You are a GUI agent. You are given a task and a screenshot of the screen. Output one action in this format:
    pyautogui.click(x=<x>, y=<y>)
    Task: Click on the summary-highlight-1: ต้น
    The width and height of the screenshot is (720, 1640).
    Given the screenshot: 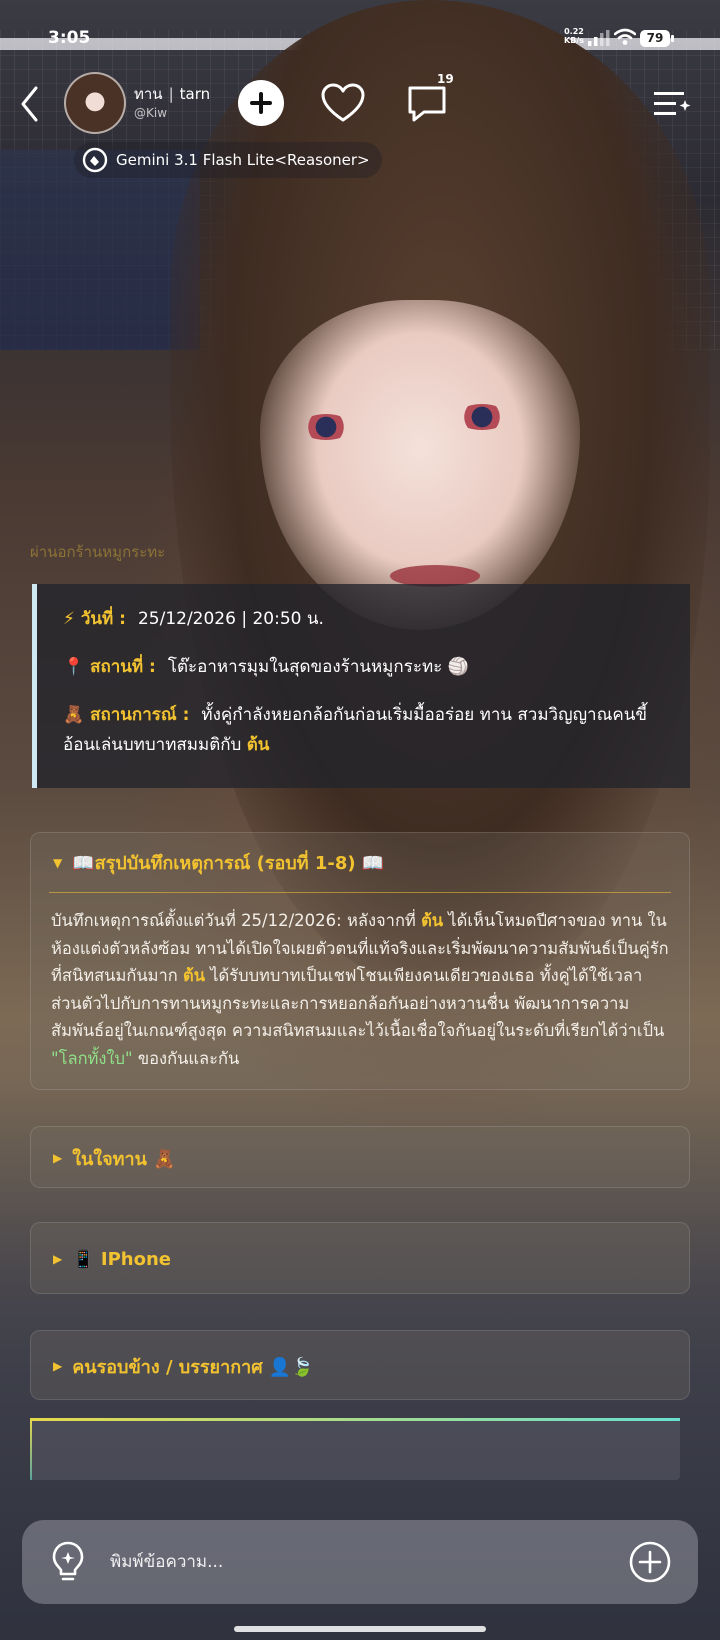 What is the action you would take?
    pyautogui.click(x=432, y=920)
    